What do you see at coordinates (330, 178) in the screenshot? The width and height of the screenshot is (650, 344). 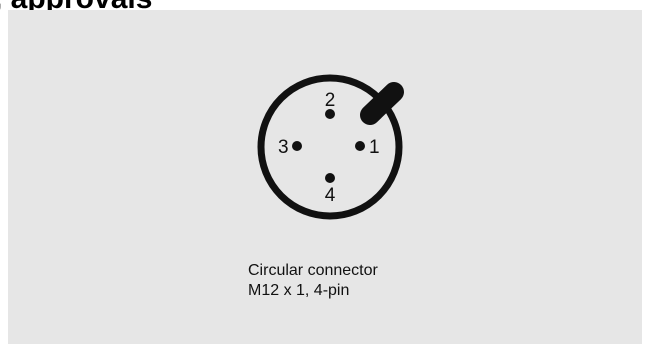 I see `pin-4-contact` at bounding box center [330, 178].